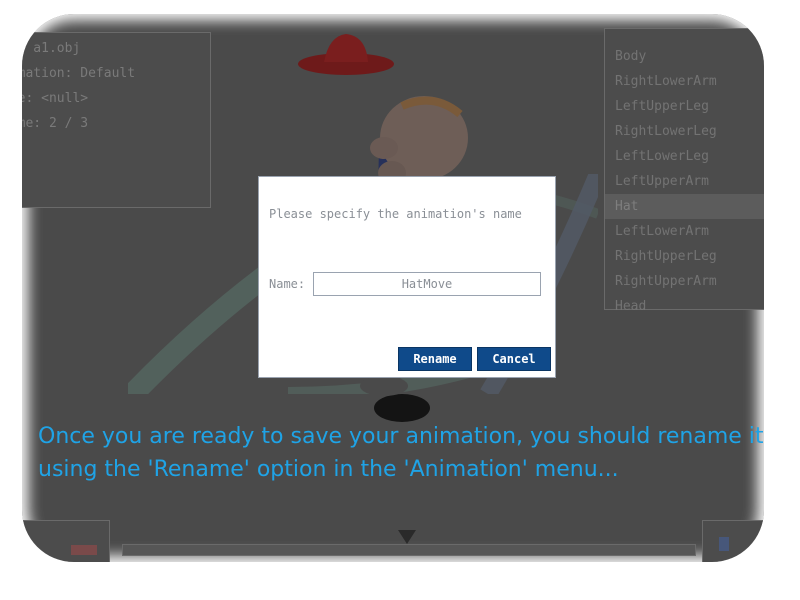 The height and width of the screenshot is (600, 800). I want to click on bone-item-body: Body, so click(684, 56).